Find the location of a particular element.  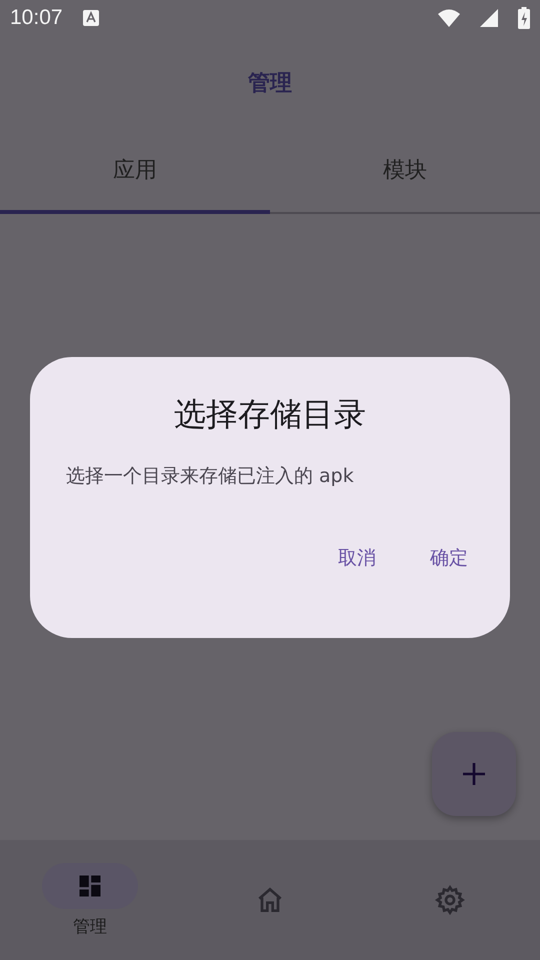

dialog-title: 选择存储目录 is located at coordinates (270, 414).